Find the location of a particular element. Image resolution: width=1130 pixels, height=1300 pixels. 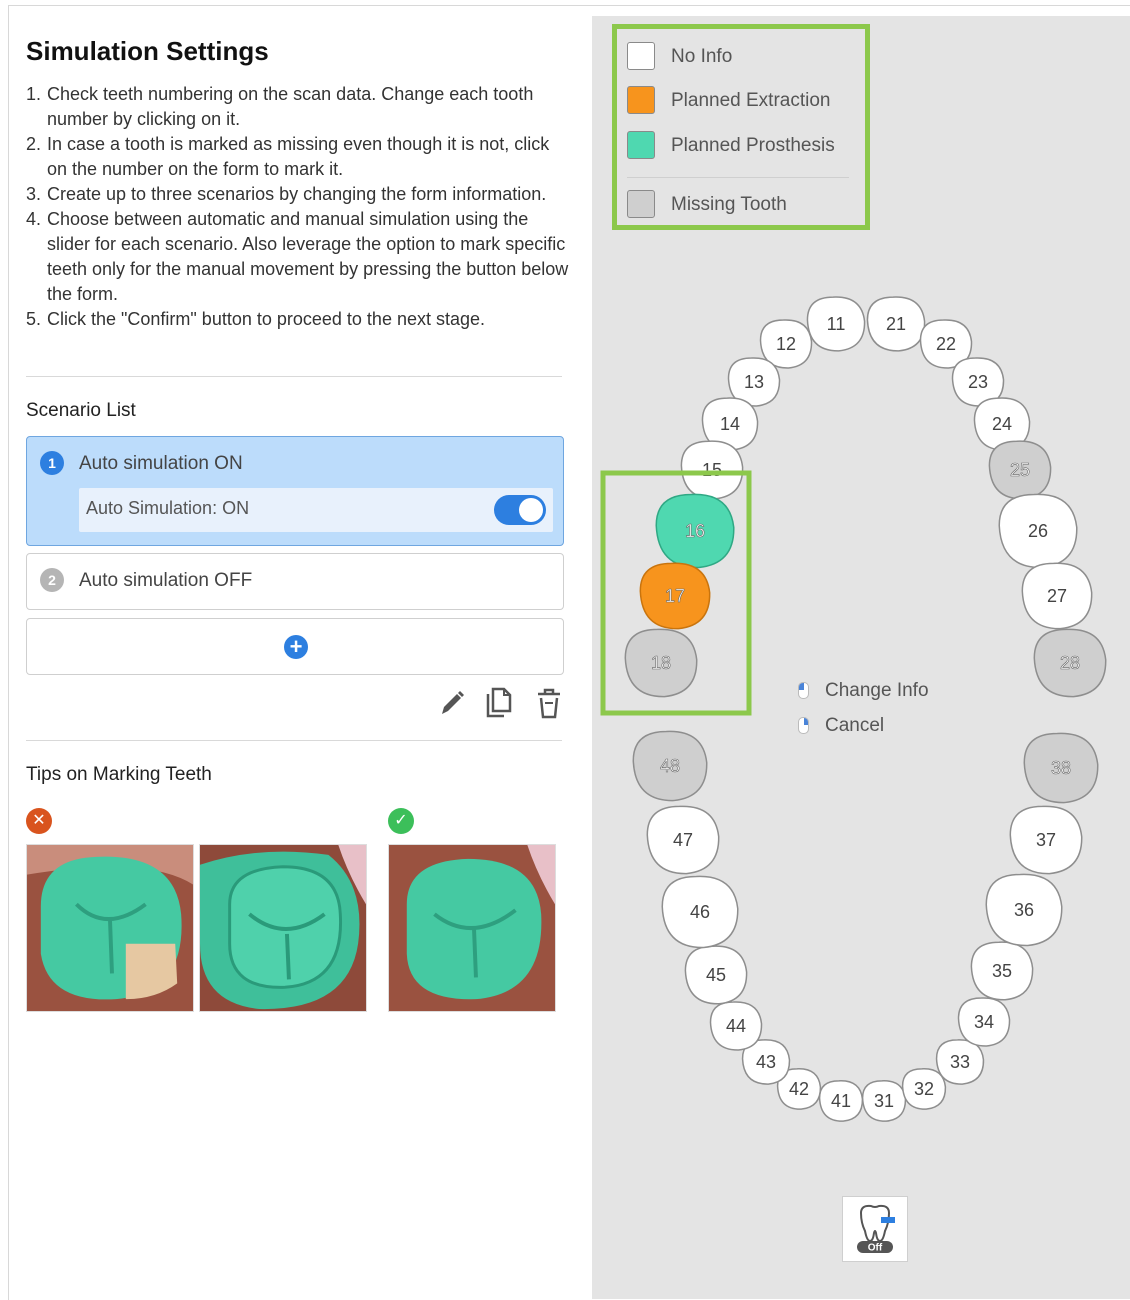

tooth-17: 17 is located at coordinates (675, 596).